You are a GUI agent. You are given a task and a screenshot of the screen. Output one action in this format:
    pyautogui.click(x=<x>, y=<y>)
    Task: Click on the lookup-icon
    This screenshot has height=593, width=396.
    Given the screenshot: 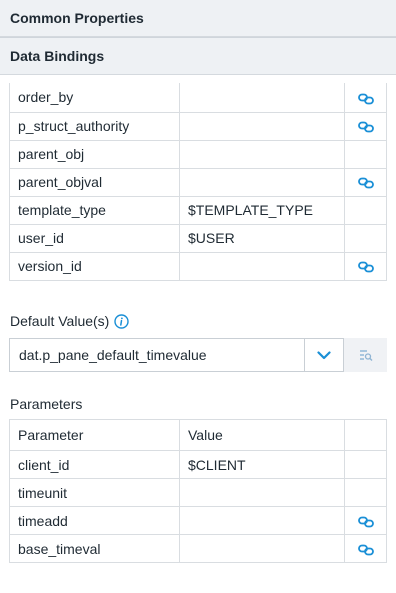 What is the action you would take?
    pyautogui.click(x=365, y=355)
    